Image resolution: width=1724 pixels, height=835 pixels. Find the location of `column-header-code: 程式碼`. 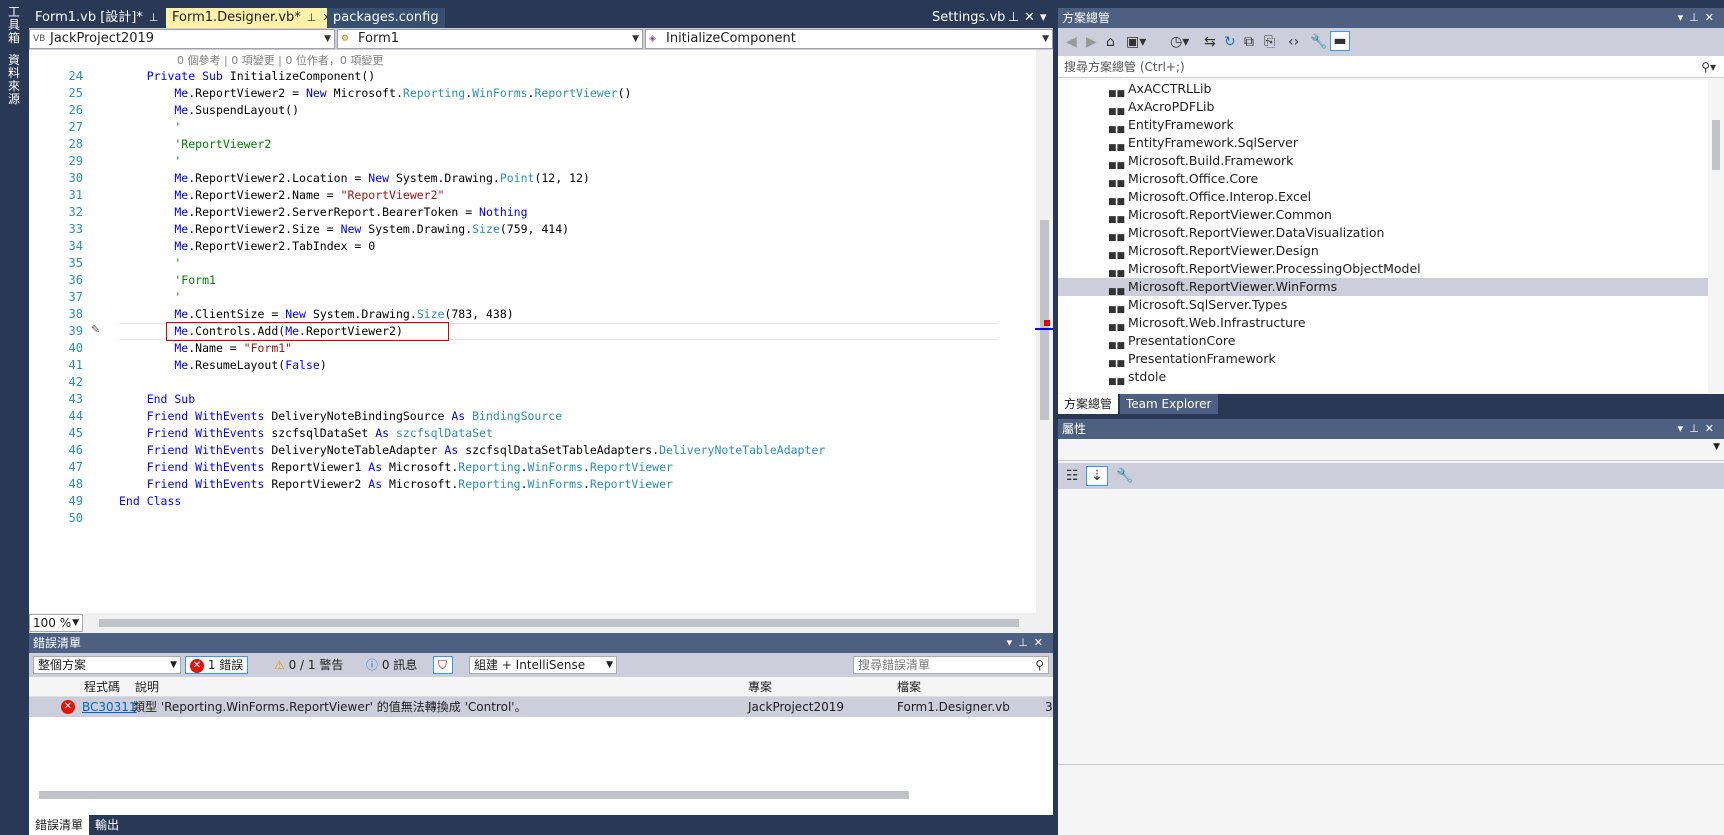

column-header-code: 程式碼 is located at coordinates (102, 687).